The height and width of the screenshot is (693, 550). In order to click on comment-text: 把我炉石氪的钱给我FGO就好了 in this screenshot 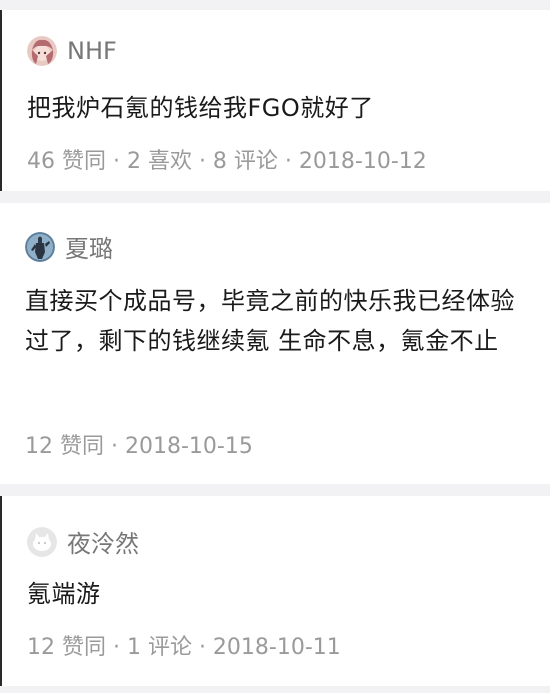, I will do `click(200, 108)`.